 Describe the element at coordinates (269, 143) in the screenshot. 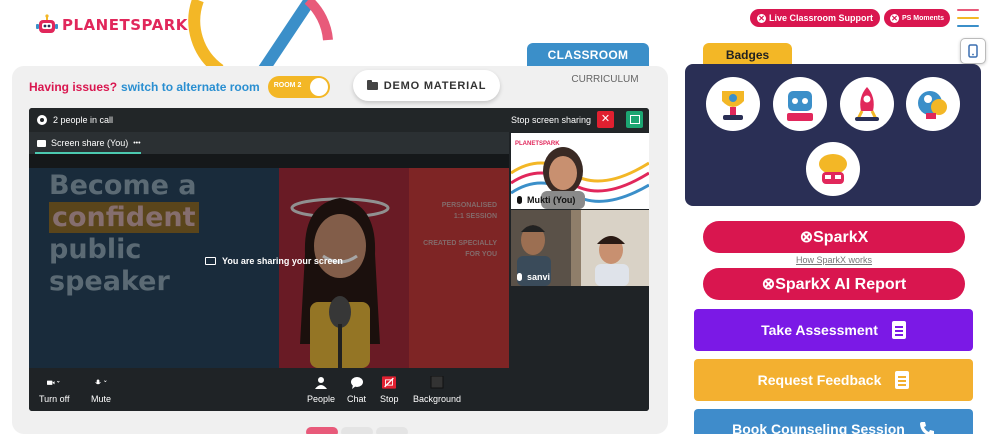

I see `screen-share-tab: Screen share (You) •••` at that location.